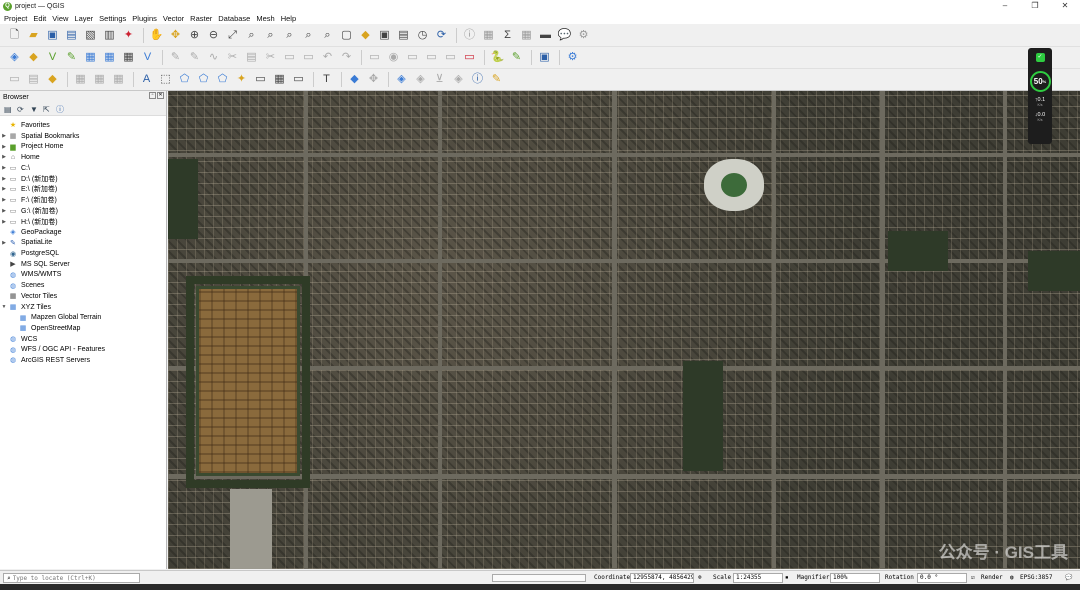  Describe the element at coordinates (82, 232) in the screenshot. I see `browser-item: ◈ GeoPackage` at that location.